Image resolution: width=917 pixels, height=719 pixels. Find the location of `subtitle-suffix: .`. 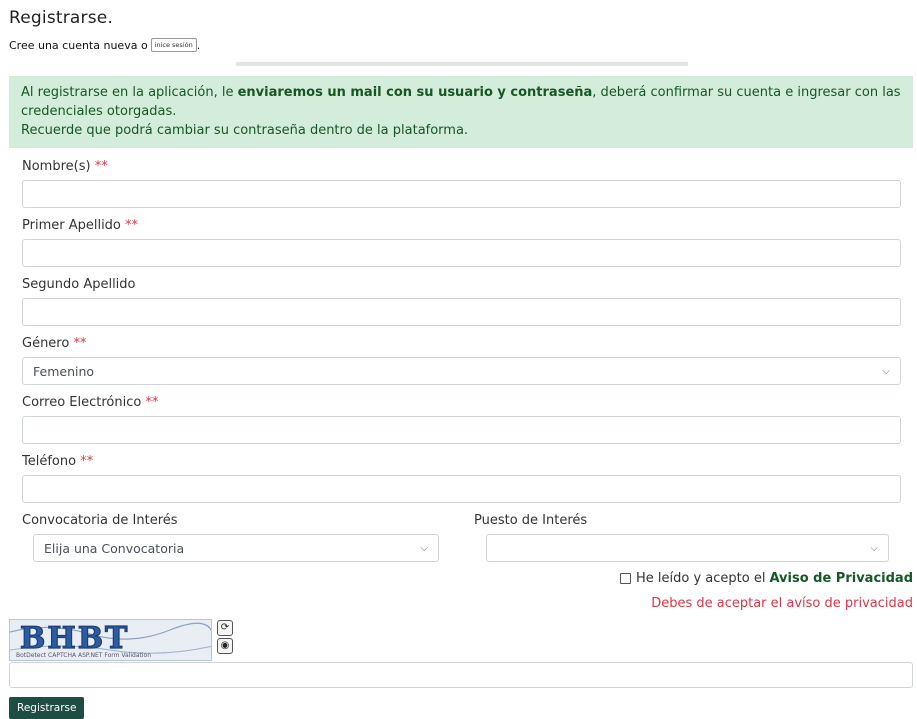

subtitle-suffix: . is located at coordinates (198, 45).